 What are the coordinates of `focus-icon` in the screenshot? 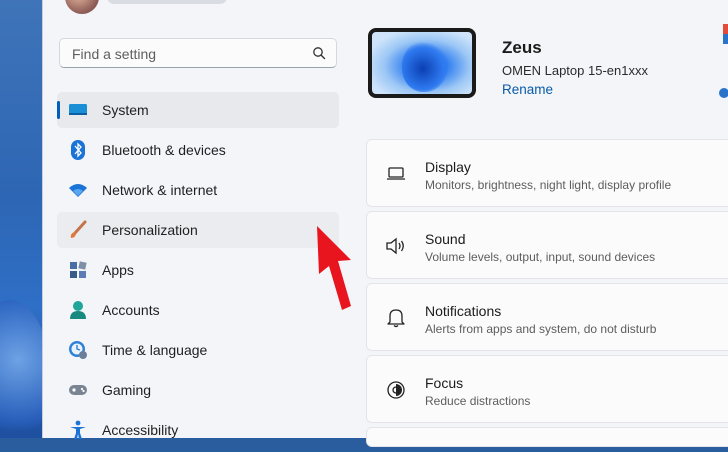 It's located at (396, 390).